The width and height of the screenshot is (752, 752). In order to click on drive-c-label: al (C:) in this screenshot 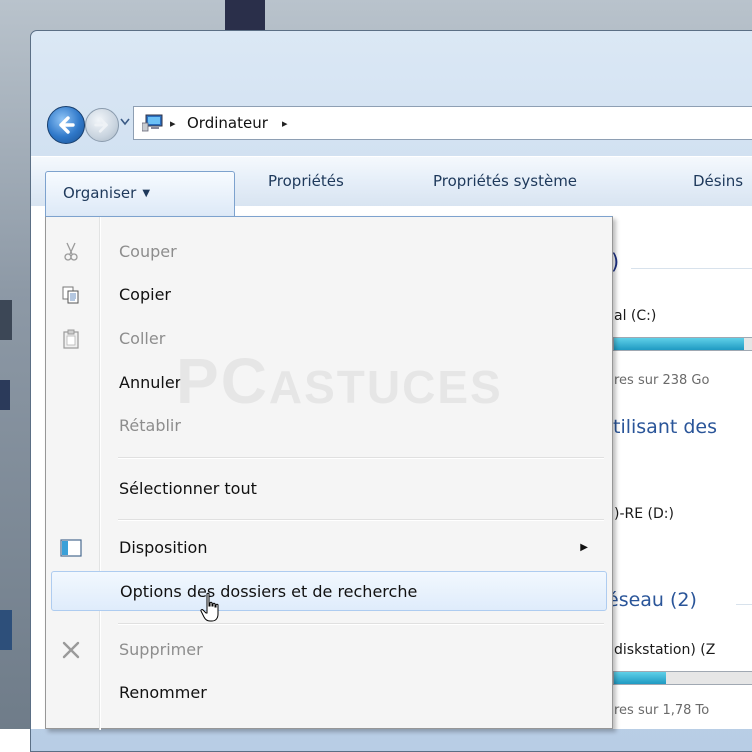, I will do `click(635, 316)`.